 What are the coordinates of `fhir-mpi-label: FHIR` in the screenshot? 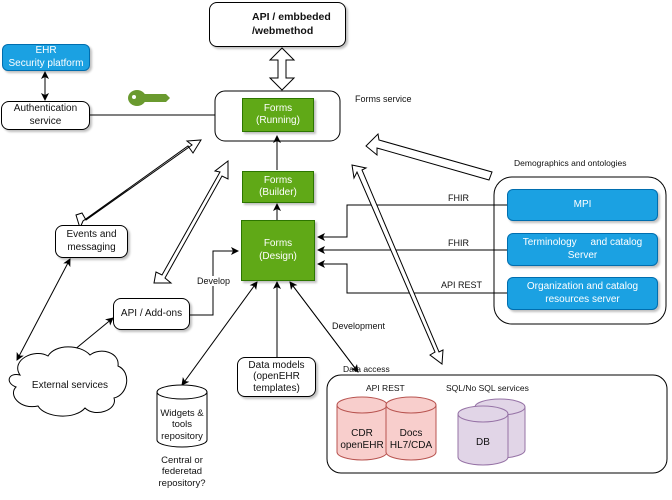 It's located at (458, 198).